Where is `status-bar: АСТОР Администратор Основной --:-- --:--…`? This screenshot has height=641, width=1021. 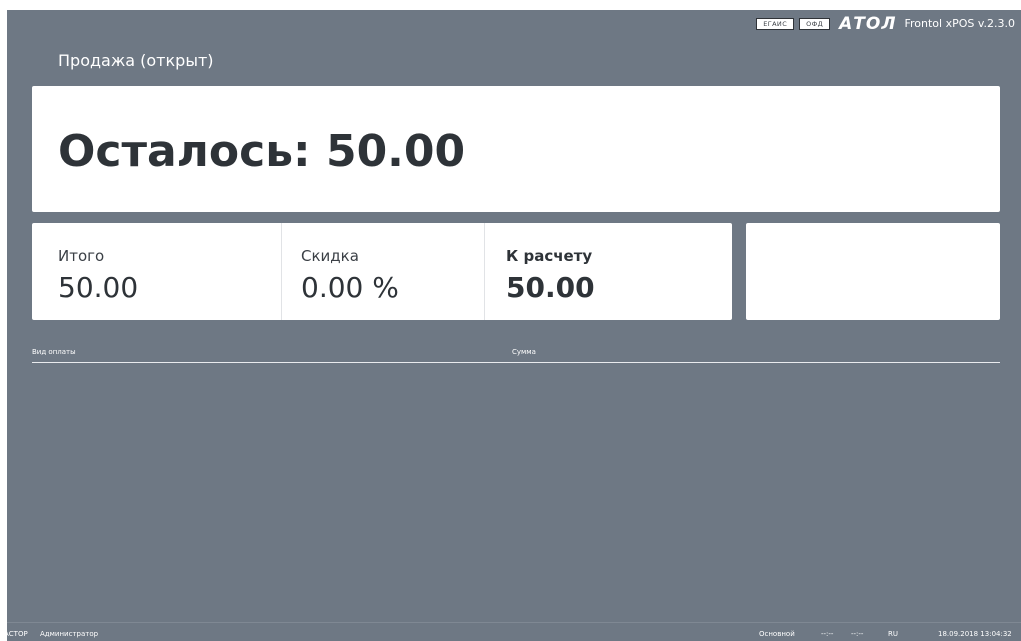
status-bar: АСТОР Администратор Основной --:-- --:--… is located at coordinates (514, 631).